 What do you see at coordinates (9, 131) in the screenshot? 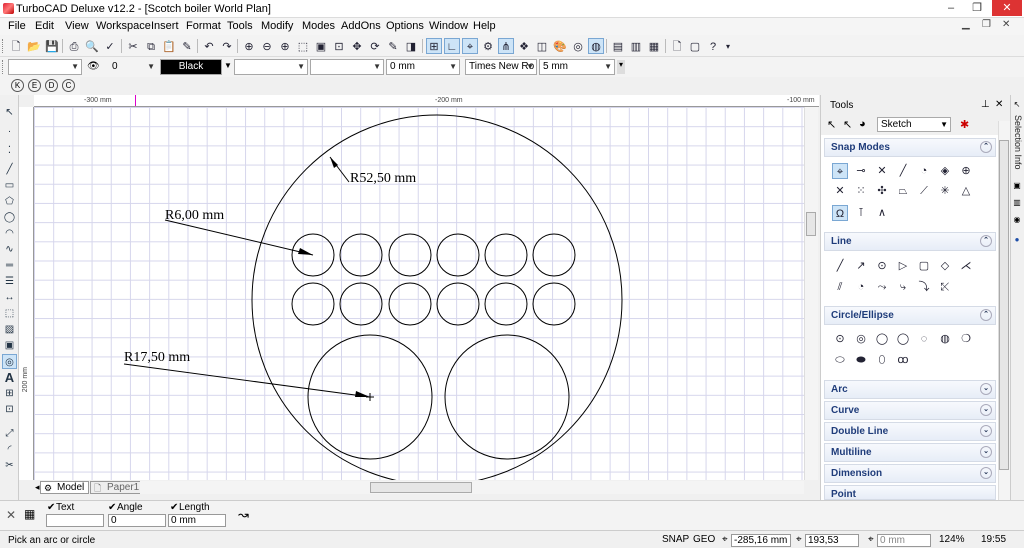
I see `point-icon: ·` at bounding box center [9, 131].